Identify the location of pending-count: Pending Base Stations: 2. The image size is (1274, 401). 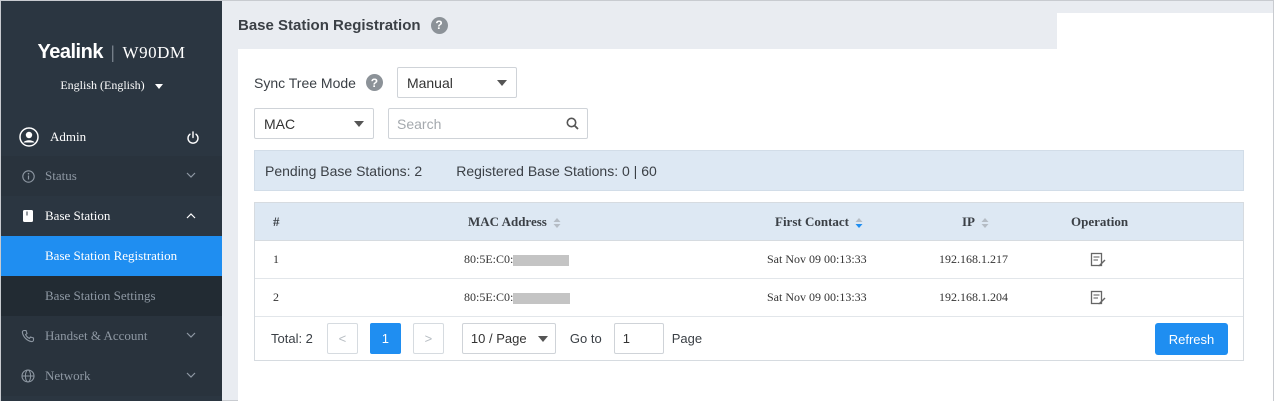
(344, 170).